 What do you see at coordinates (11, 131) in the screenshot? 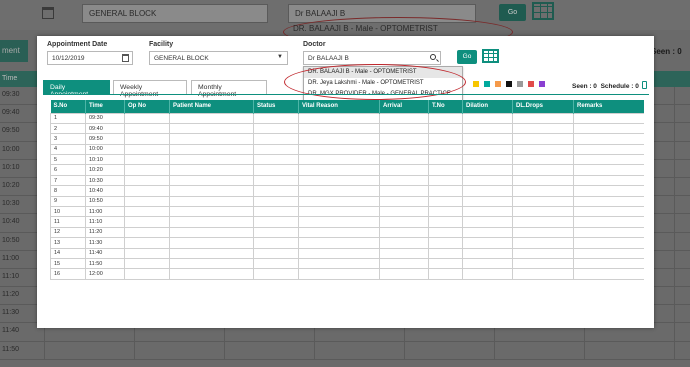
I see `background-time-cell: 09:50` at bounding box center [11, 131].